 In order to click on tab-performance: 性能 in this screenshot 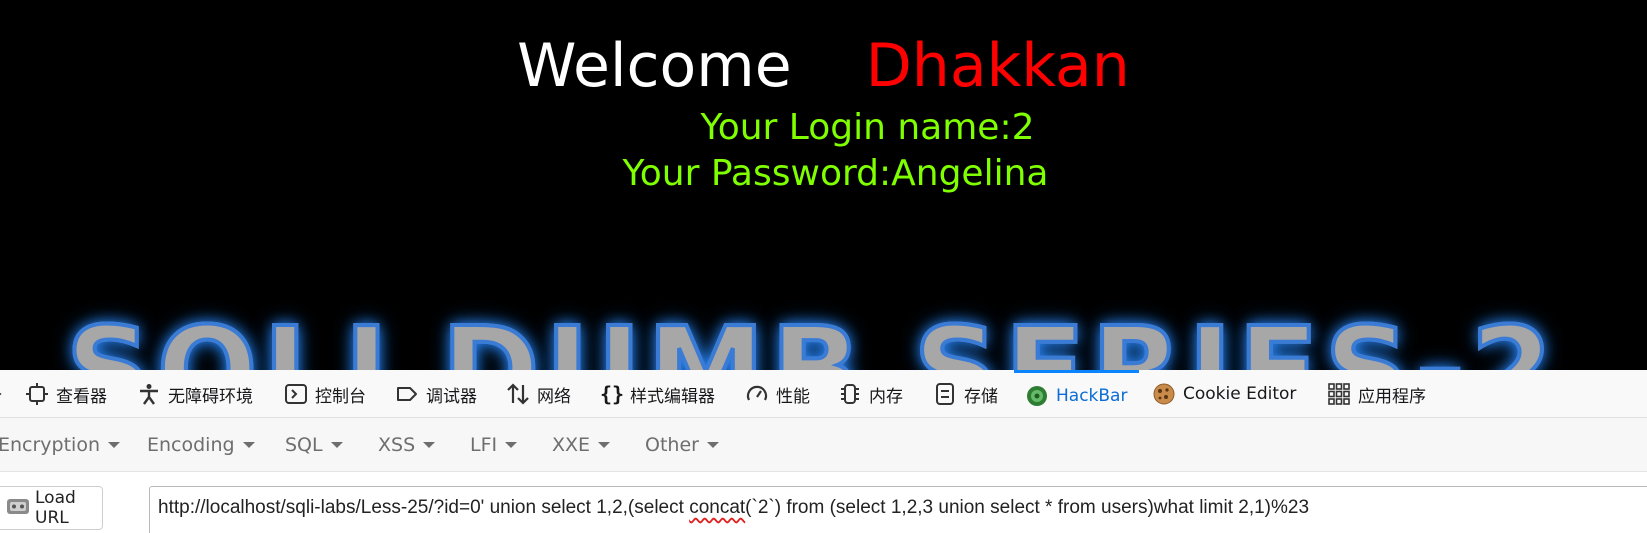, I will do `click(778, 394)`.